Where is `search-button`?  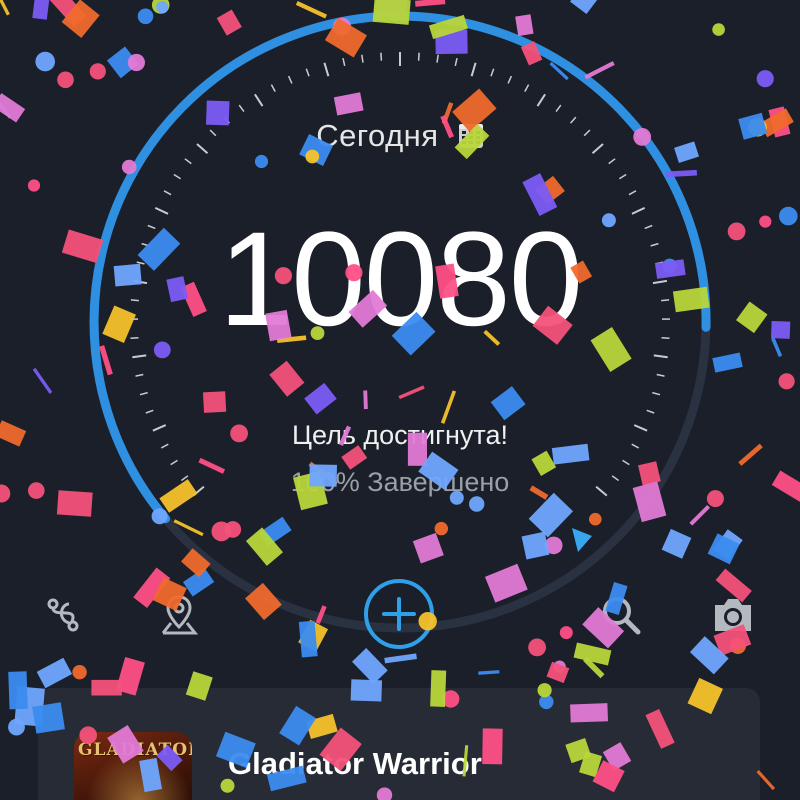
search-button is located at coordinates (621, 615).